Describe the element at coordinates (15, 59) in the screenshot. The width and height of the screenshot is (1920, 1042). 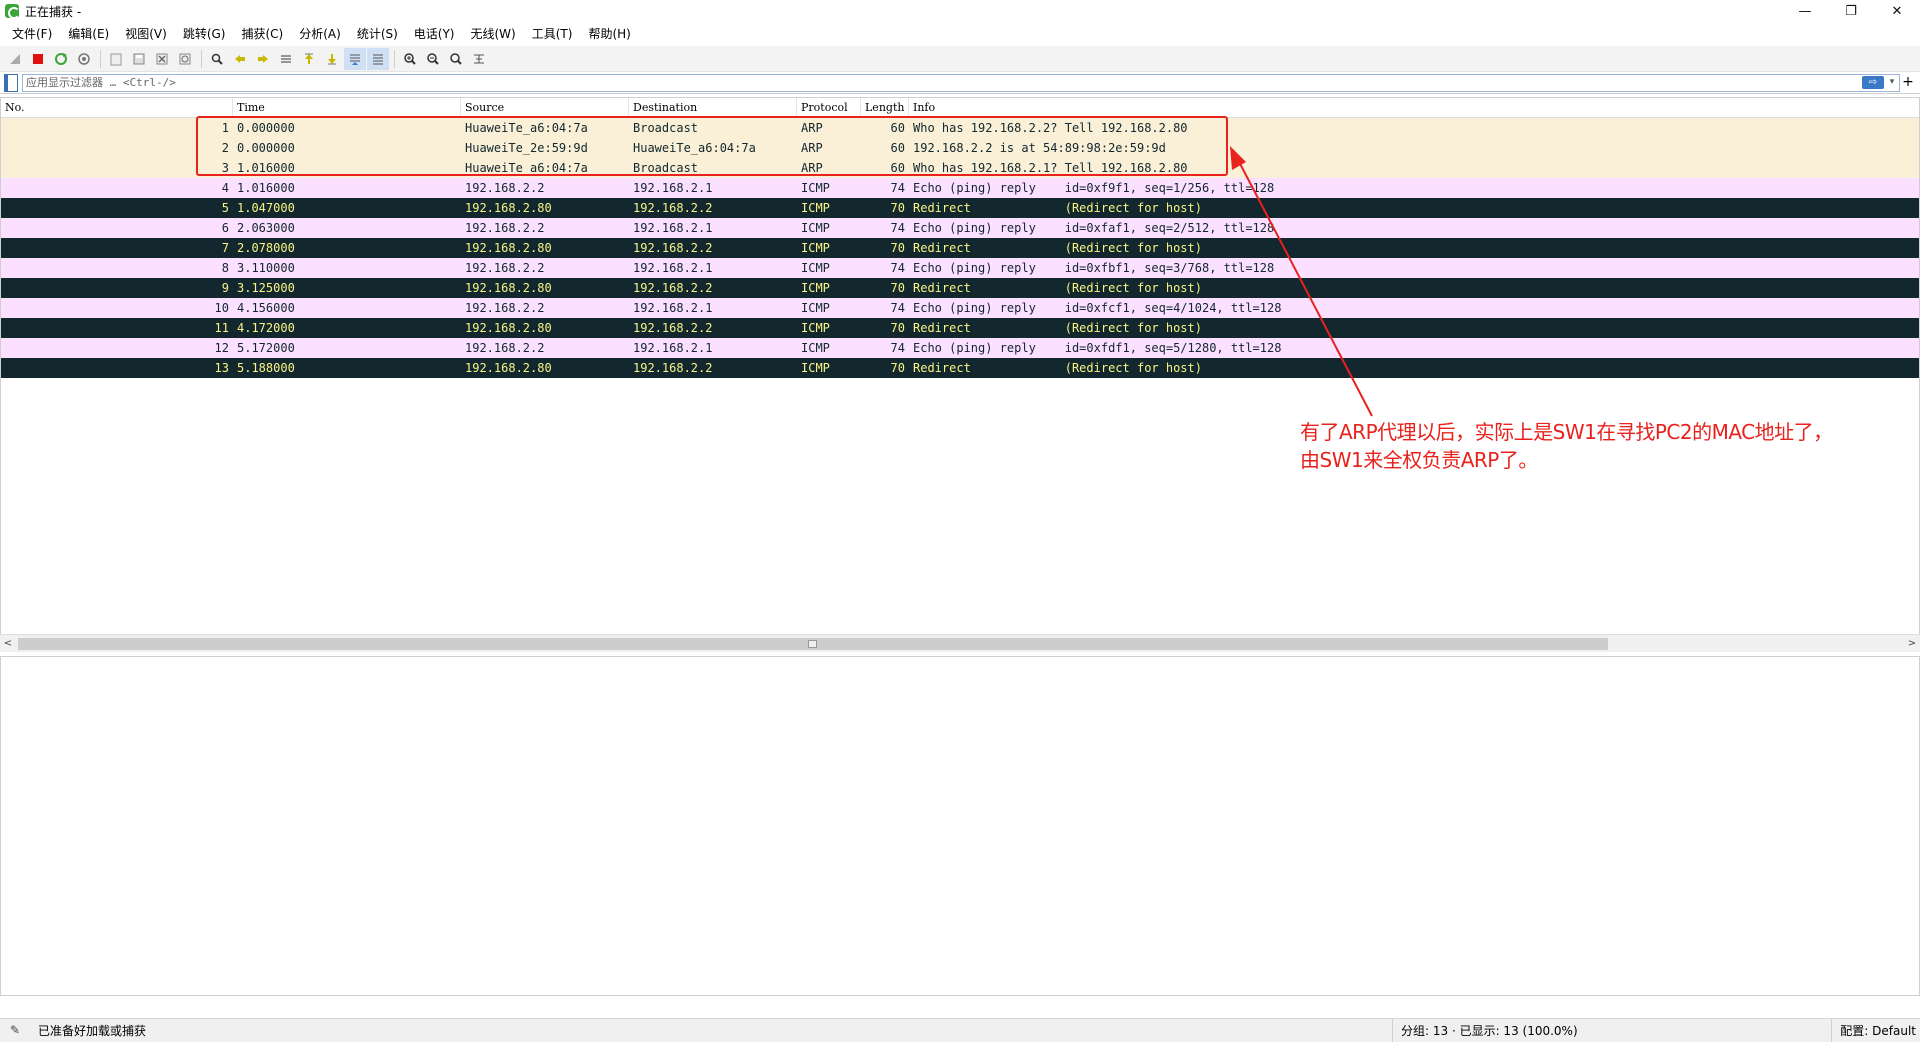
I see `start-capture-icon` at that location.